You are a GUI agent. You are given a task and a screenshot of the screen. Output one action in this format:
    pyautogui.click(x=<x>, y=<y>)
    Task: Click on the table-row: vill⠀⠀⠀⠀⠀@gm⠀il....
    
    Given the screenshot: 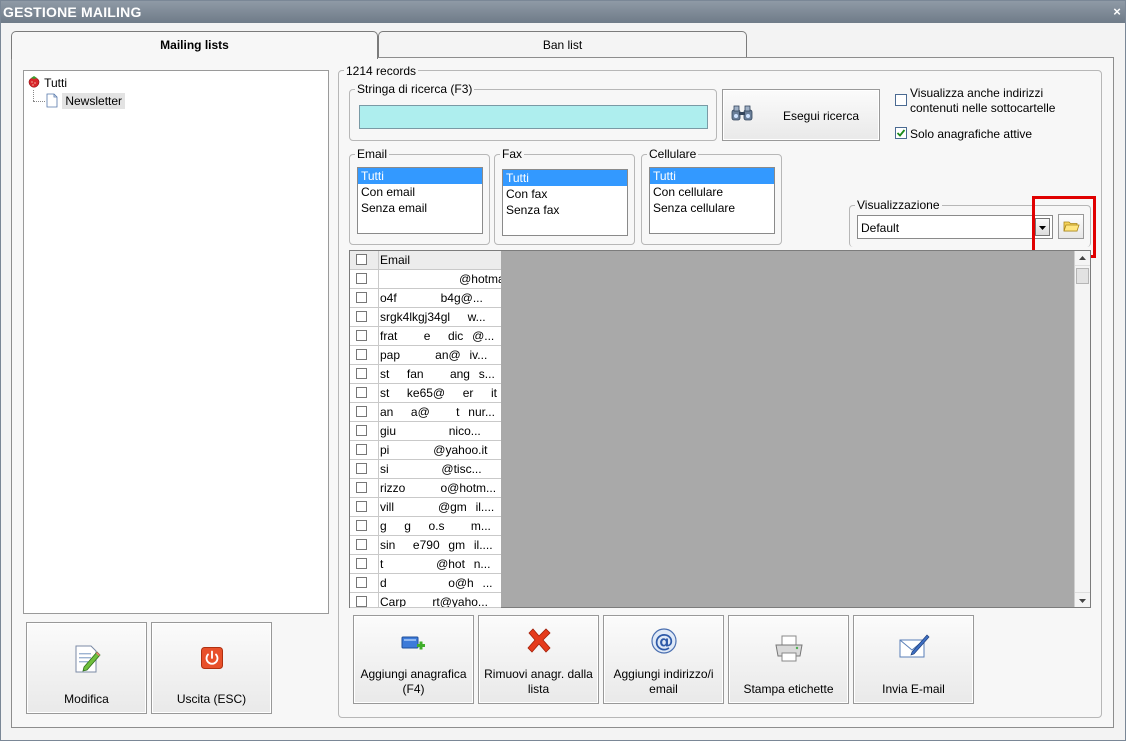 What is the action you would take?
    pyautogui.click(x=425, y=507)
    